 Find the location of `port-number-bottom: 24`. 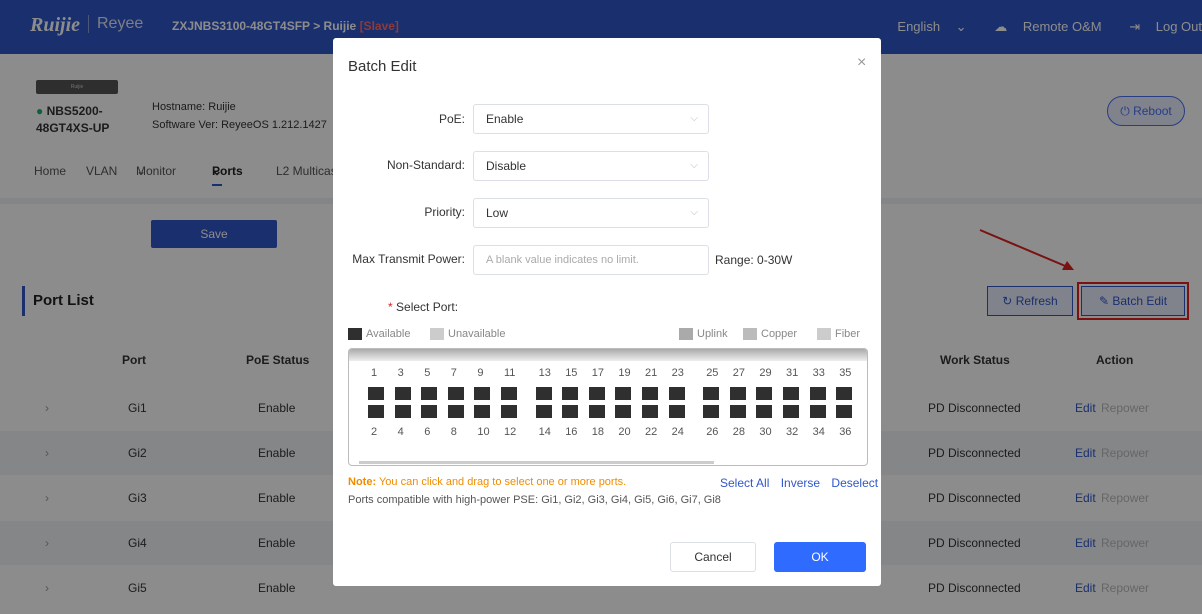

port-number-bottom: 24 is located at coordinates (677, 432).